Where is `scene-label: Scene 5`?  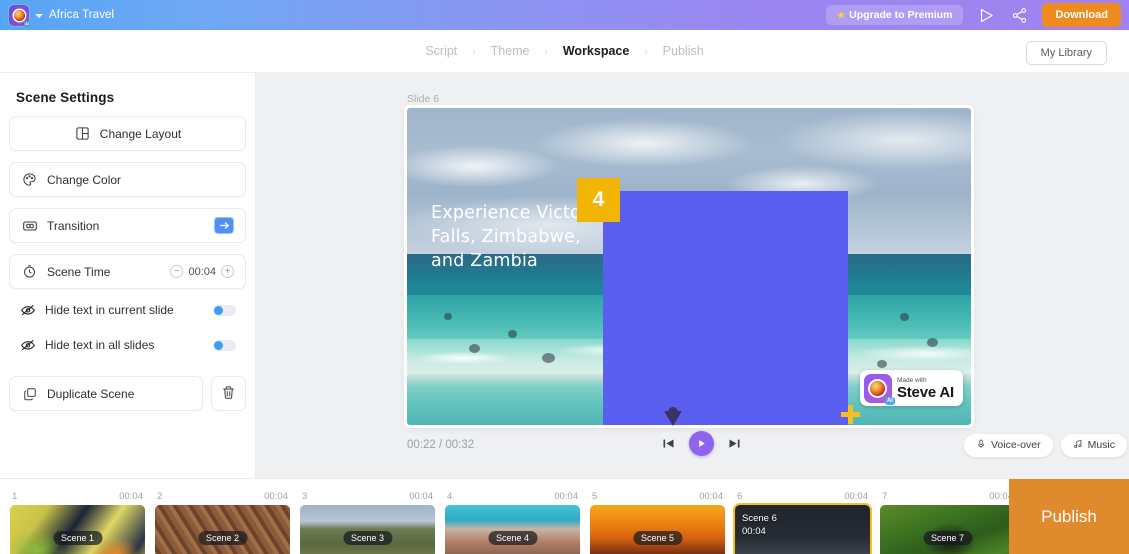 scene-label: Scene 5 is located at coordinates (657, 537).